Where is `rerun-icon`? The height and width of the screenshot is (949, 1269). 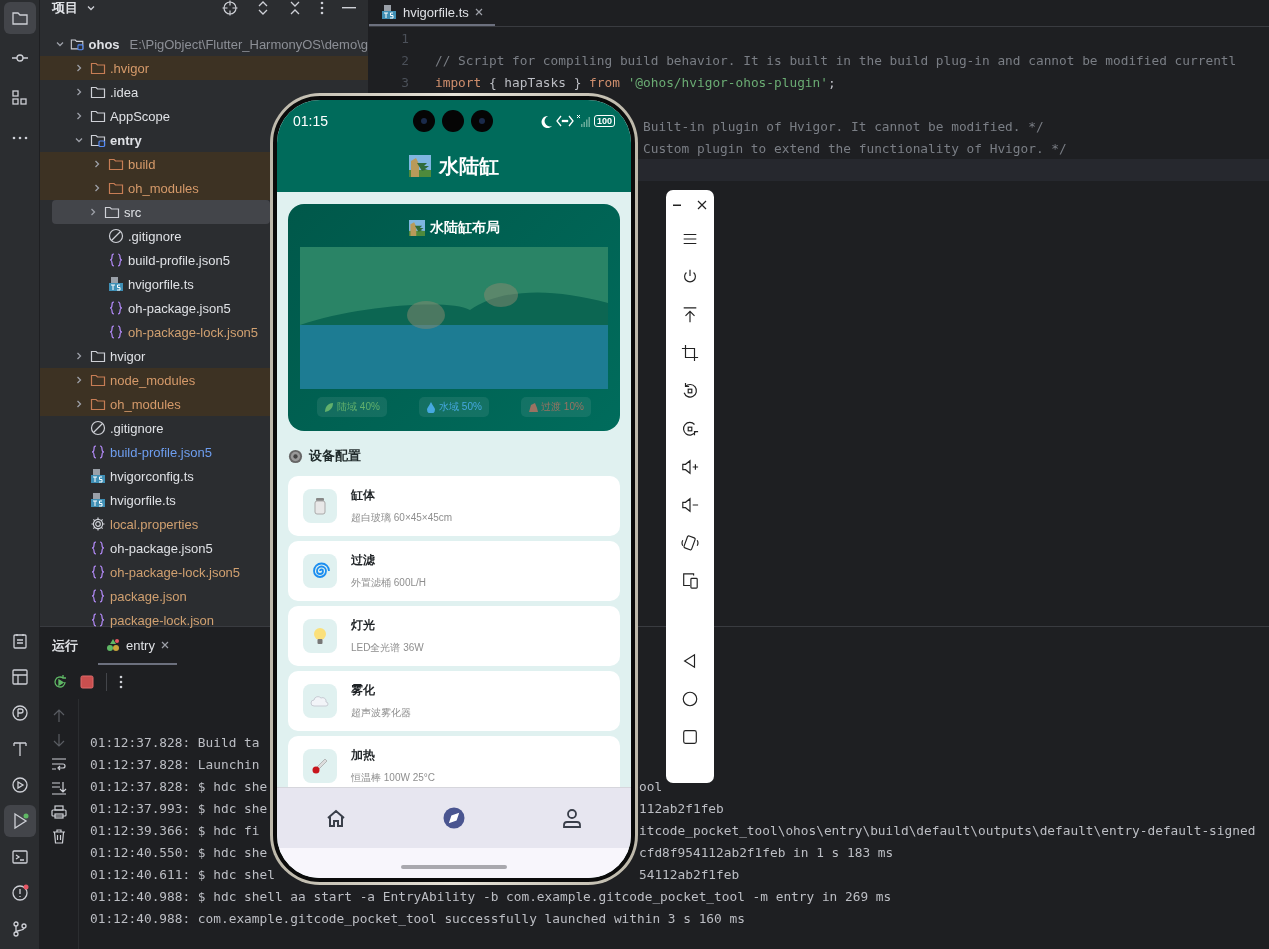
rerun-icon is located at coordinates (60, 682).